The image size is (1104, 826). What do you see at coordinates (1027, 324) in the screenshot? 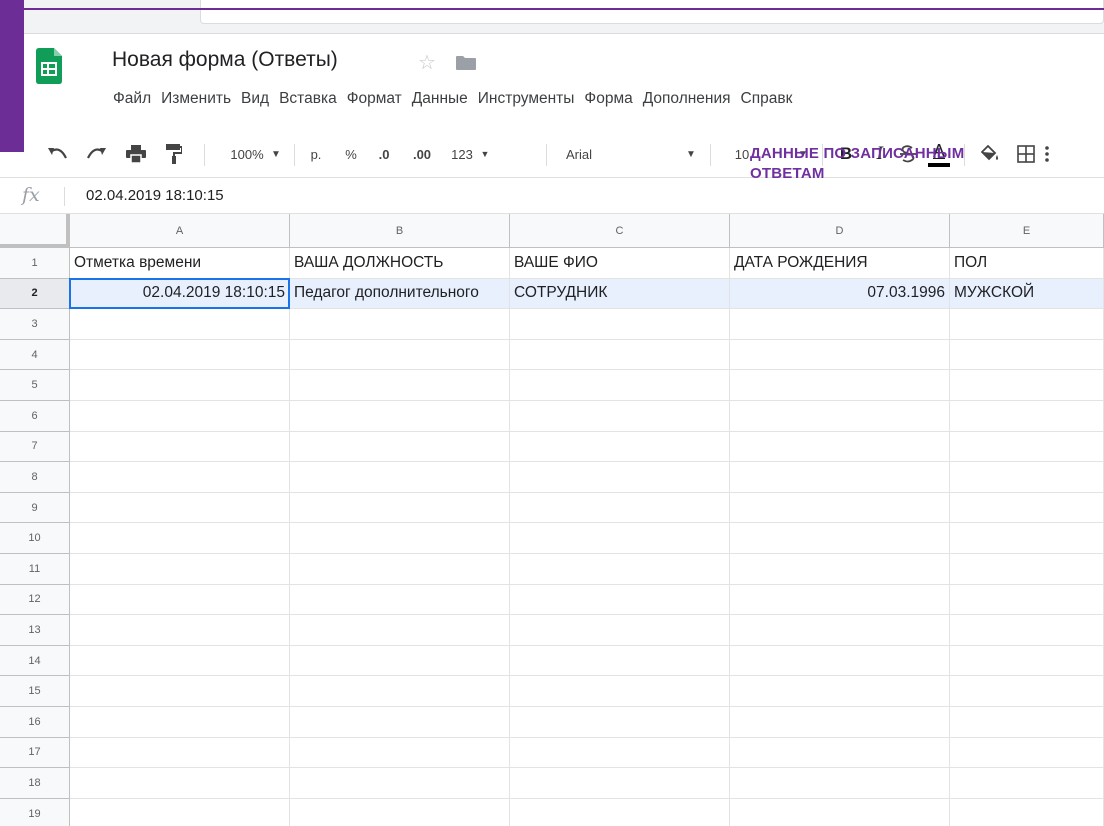
I see `cell-e3` at bounding box center [1027, 324].